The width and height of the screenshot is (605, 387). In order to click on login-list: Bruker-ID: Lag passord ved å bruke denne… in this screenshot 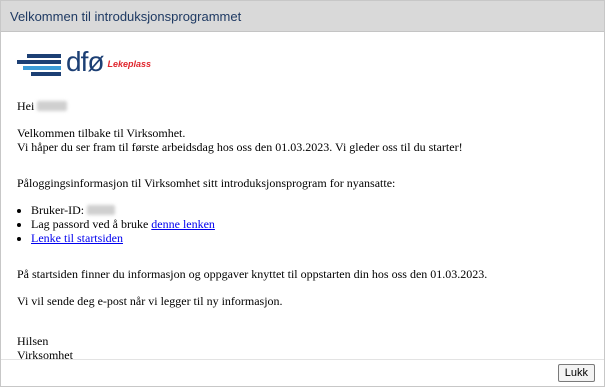, I will do `click(302, 224)`.